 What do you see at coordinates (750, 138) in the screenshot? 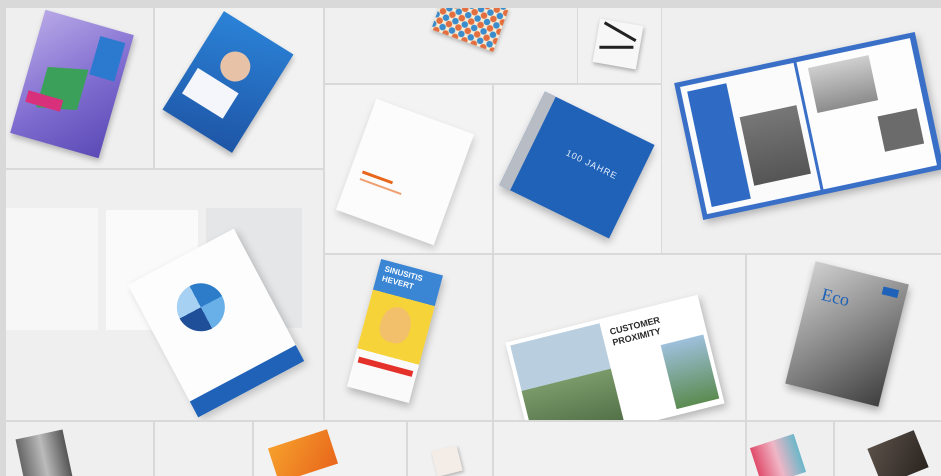
I see `left-page` at bounding box center [750, 138].